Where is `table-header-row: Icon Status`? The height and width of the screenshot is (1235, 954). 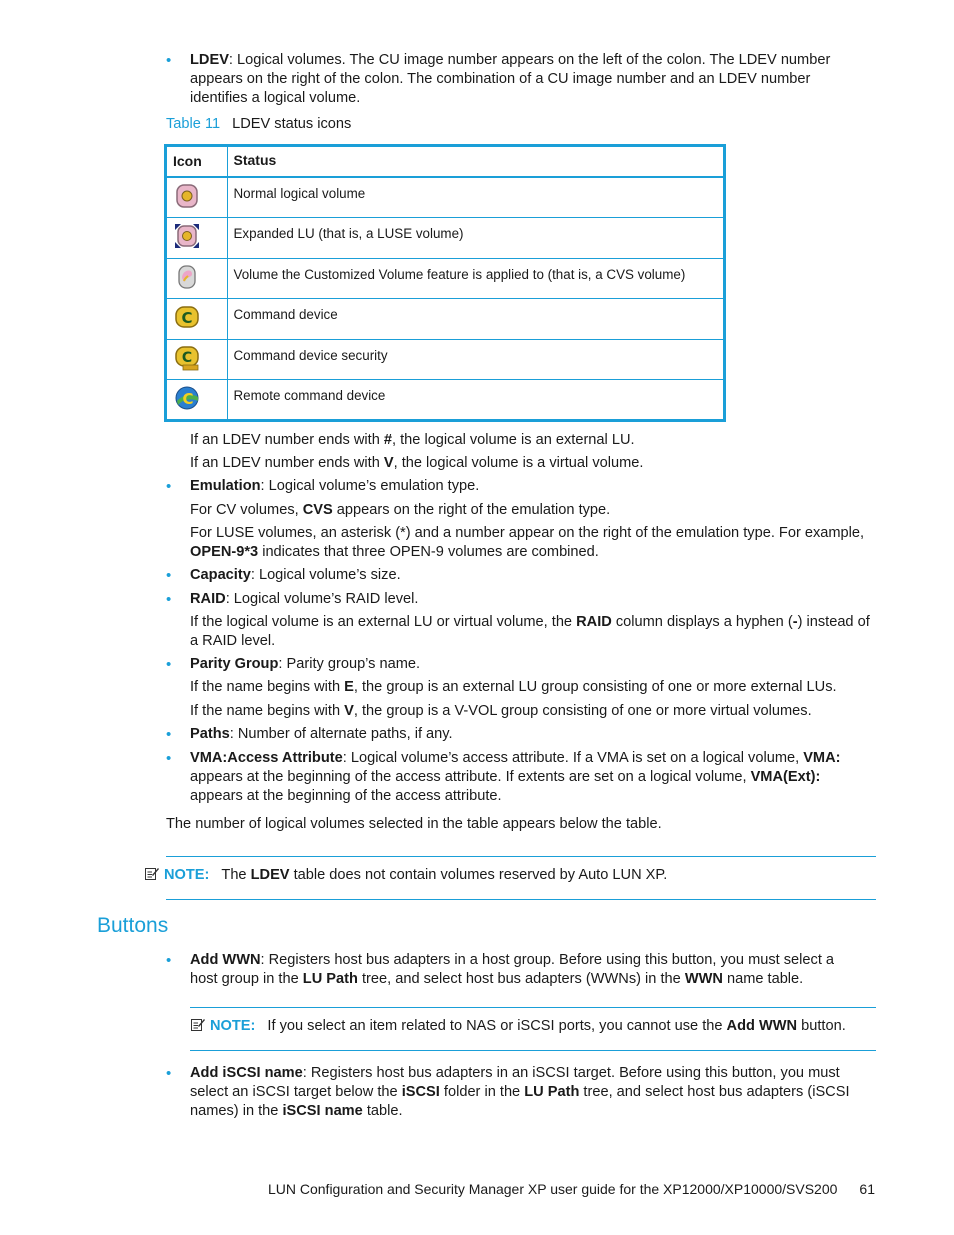
table-header-row: Icon Status is located at coordinates (445, 162).